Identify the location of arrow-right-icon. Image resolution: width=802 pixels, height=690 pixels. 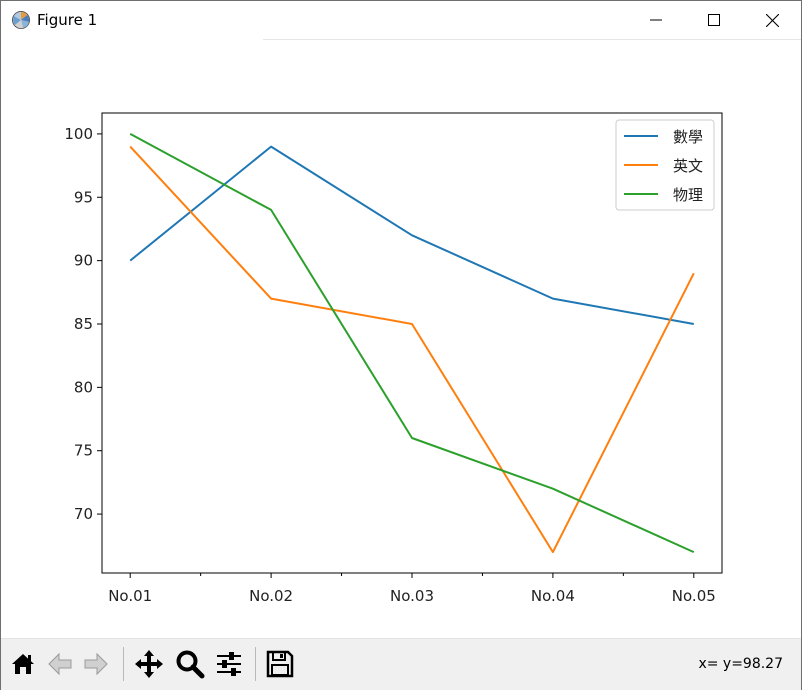
(96, 664).